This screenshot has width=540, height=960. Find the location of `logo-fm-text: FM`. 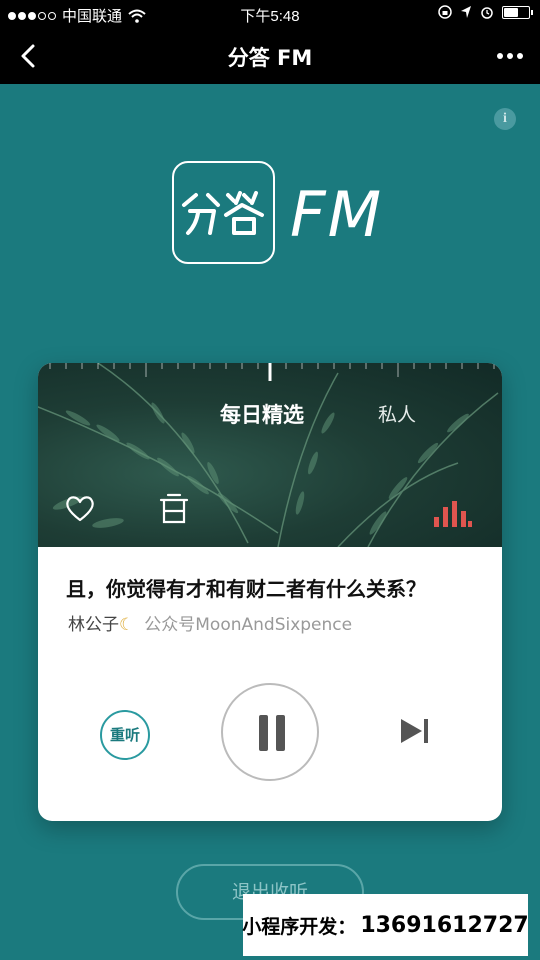

logo-fm-text: FM is located at coordinates (337, 214).